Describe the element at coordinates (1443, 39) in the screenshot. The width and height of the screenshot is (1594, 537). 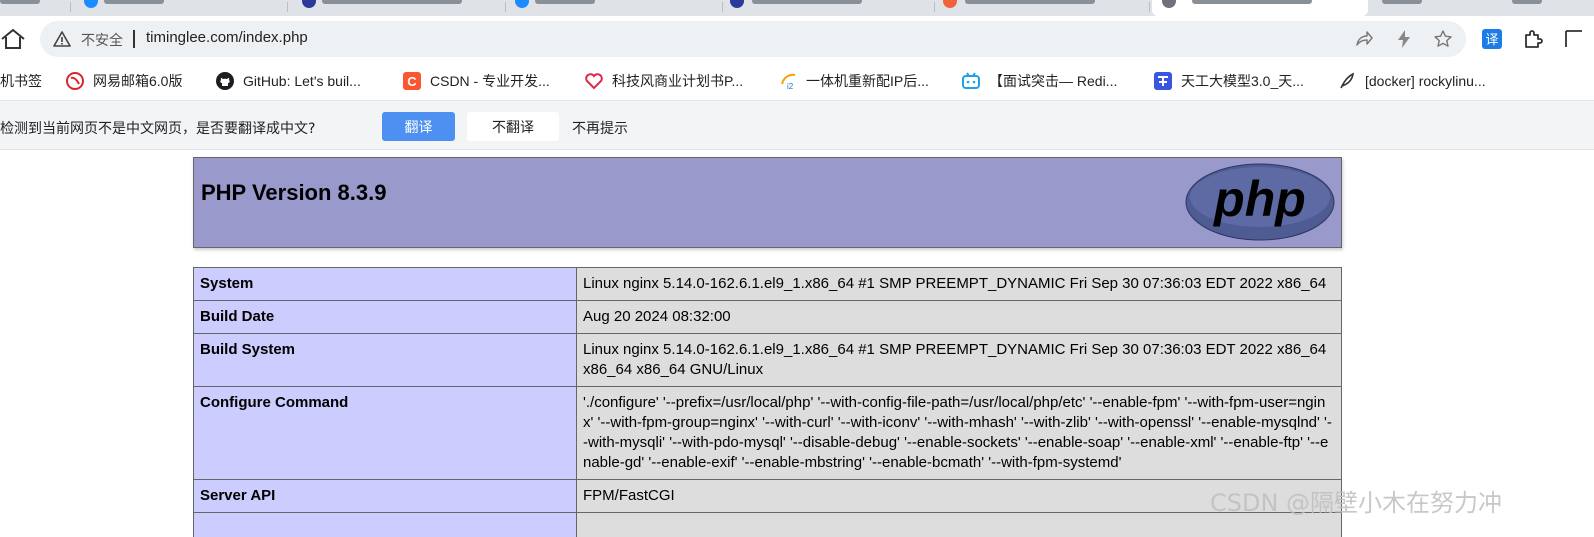
I see `star-bookmark-icon` at that location.